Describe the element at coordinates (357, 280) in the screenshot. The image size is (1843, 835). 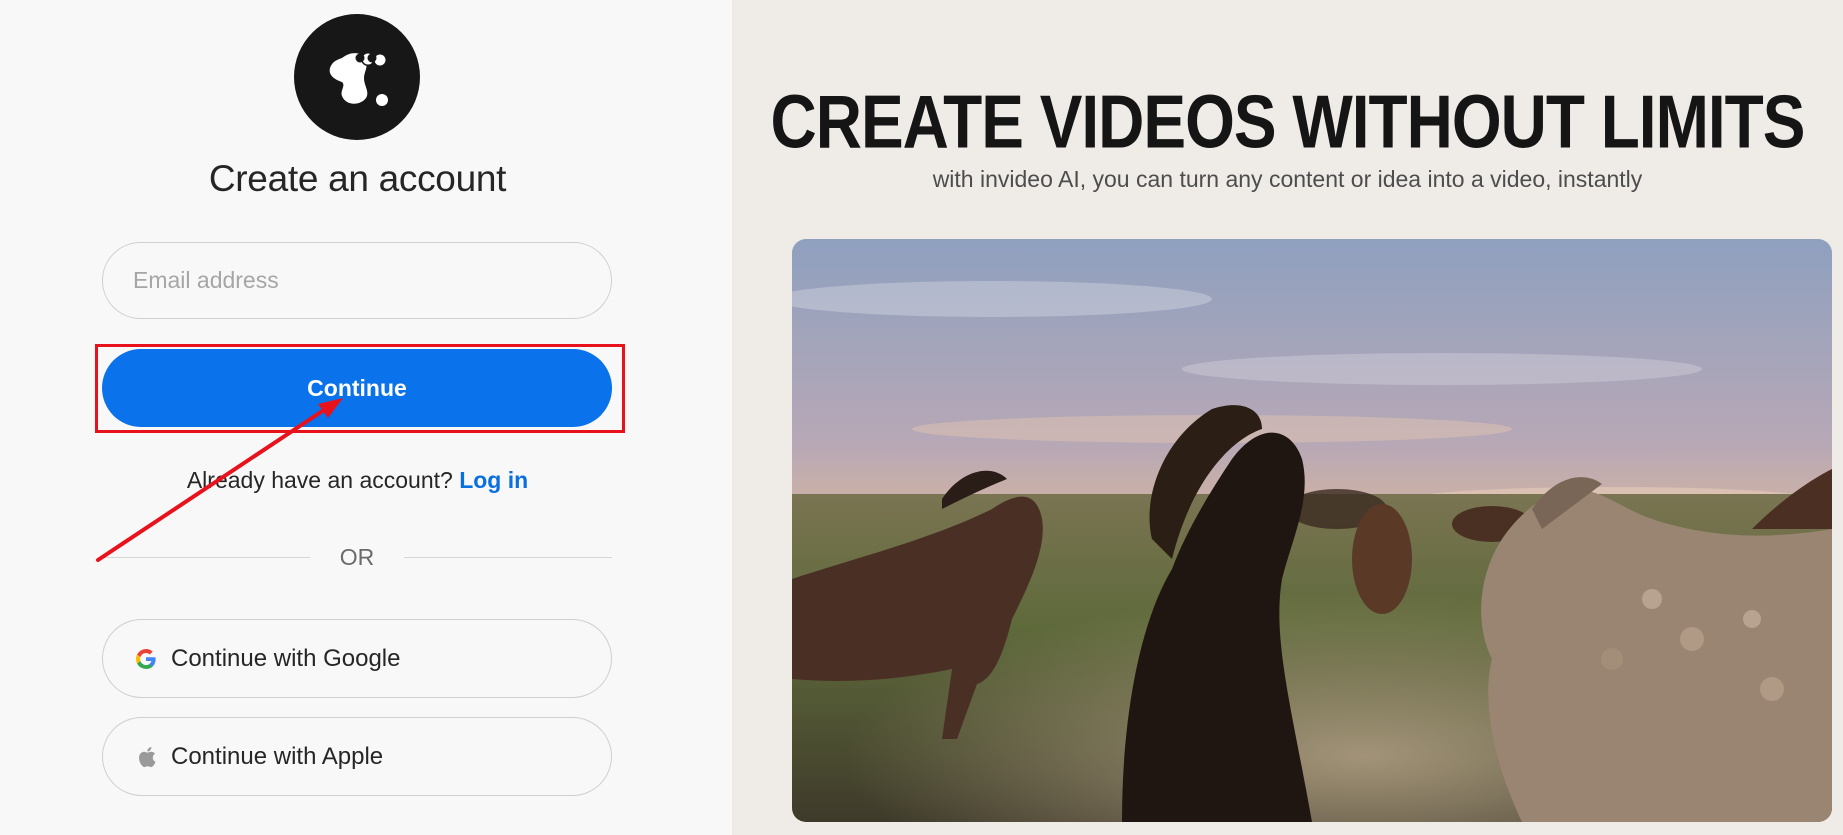
I see `email-field` at that location.